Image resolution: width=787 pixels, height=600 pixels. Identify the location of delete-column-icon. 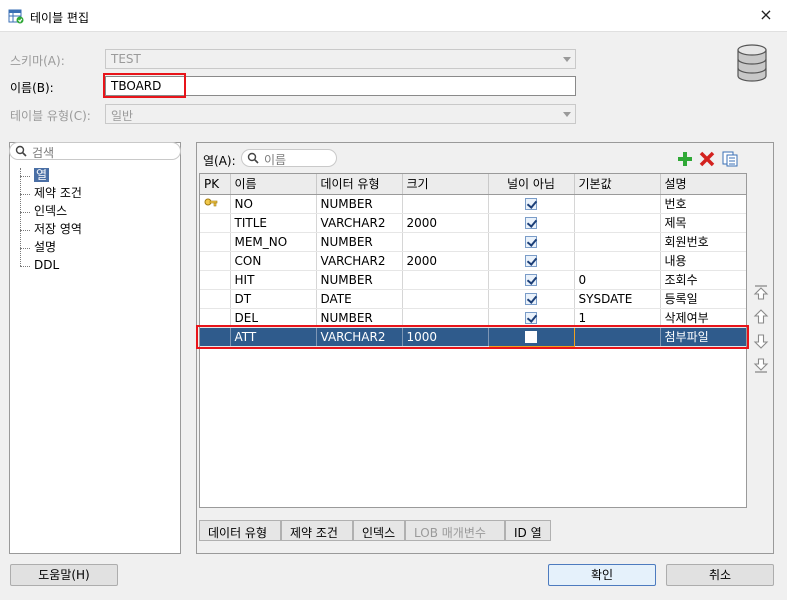
(707, 159).